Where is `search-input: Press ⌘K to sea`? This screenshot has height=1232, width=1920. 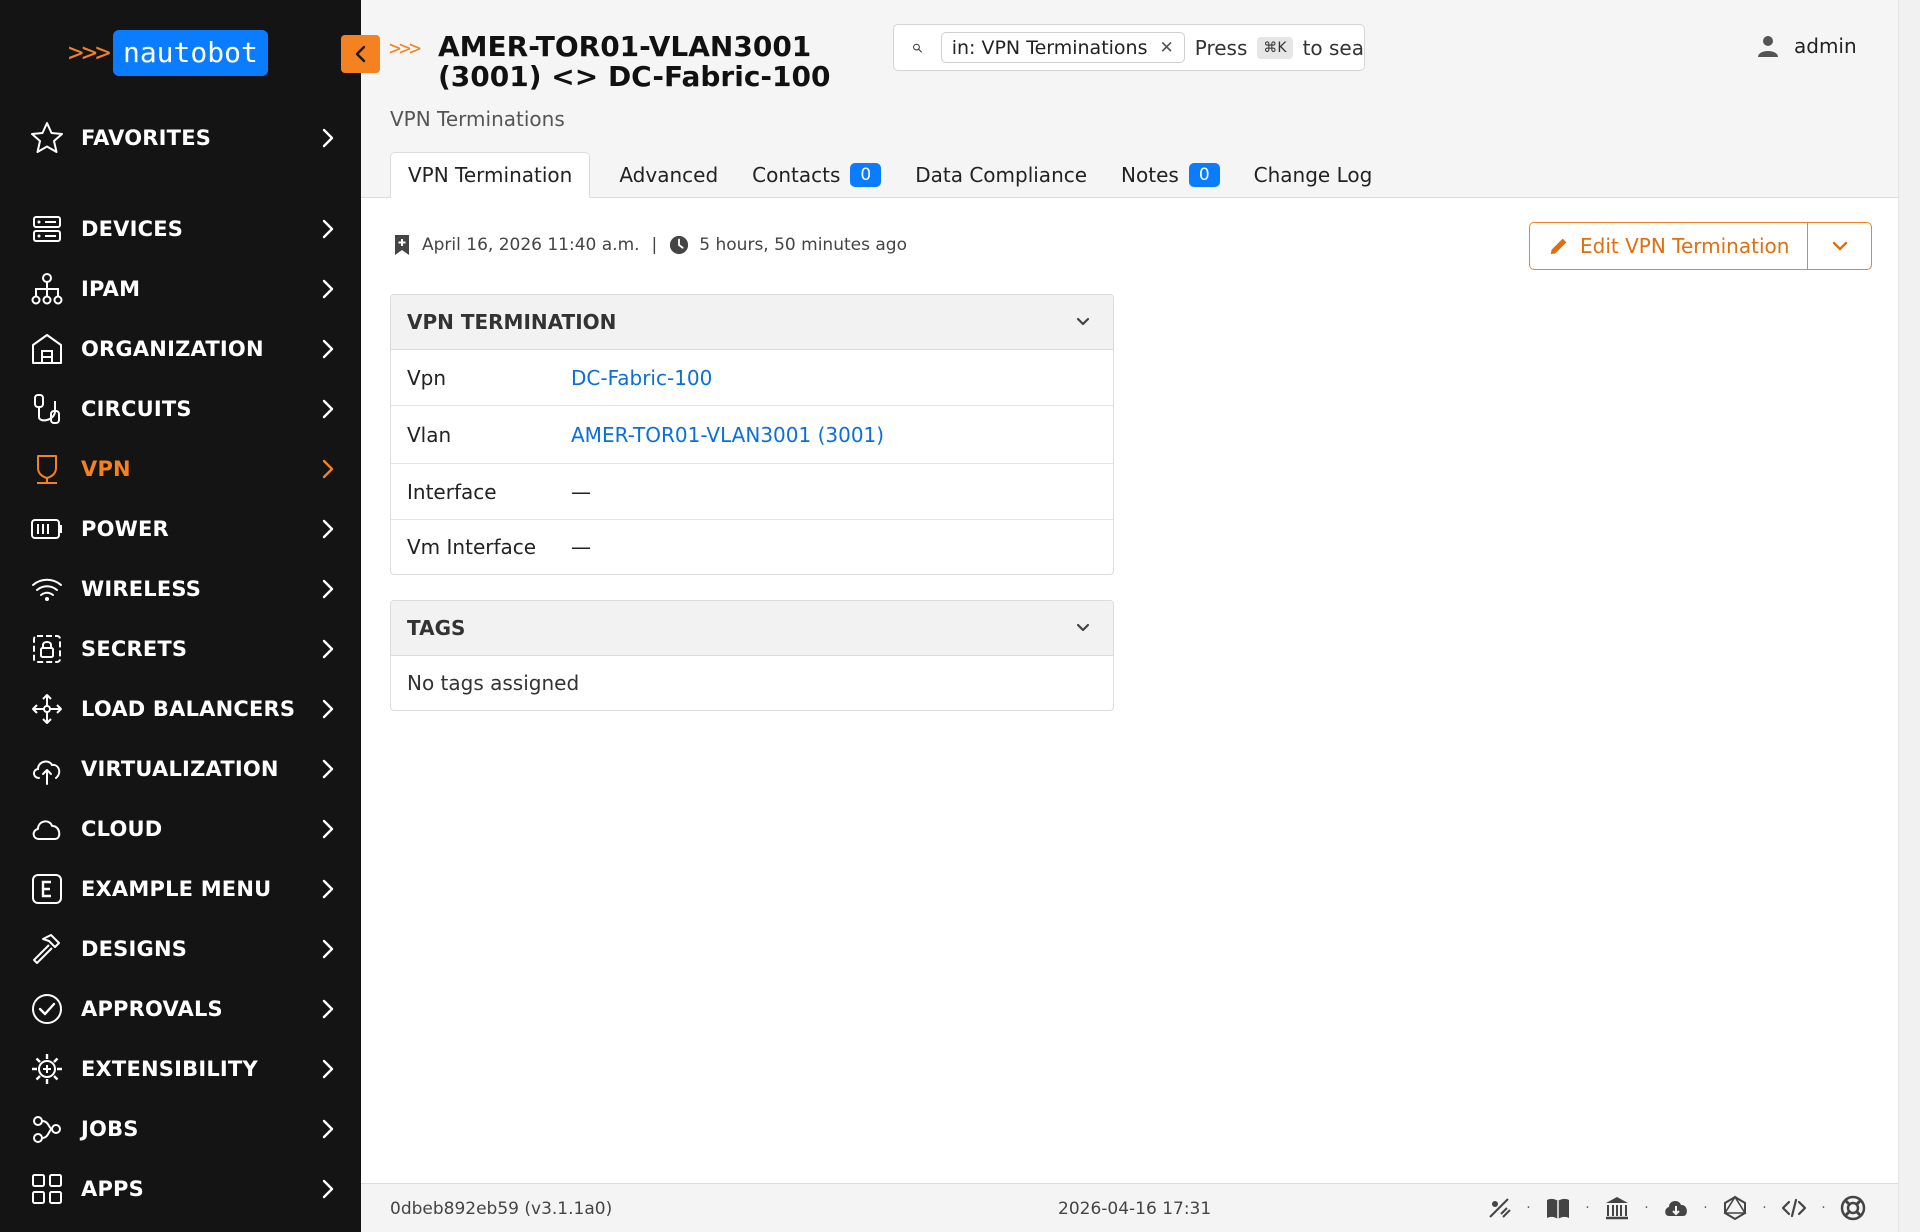
search-input: Press ⌘K to sea is located at coordinates (1279, 48).